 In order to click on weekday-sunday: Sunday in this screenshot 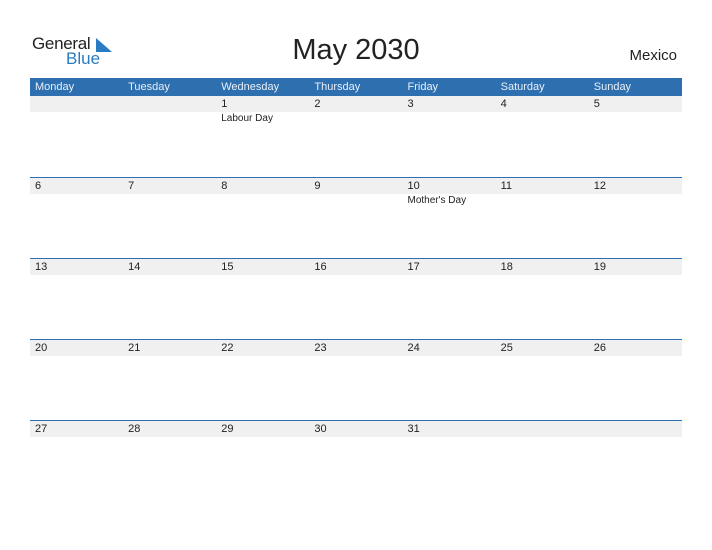, I will do `click(612, 87)`.